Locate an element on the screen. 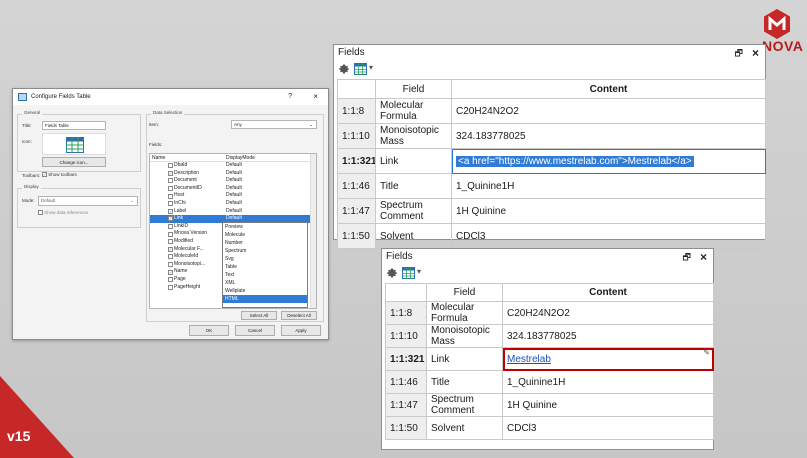 The image size is (807, 458). dropdown-option: XML is located at coordinates (265, 283).